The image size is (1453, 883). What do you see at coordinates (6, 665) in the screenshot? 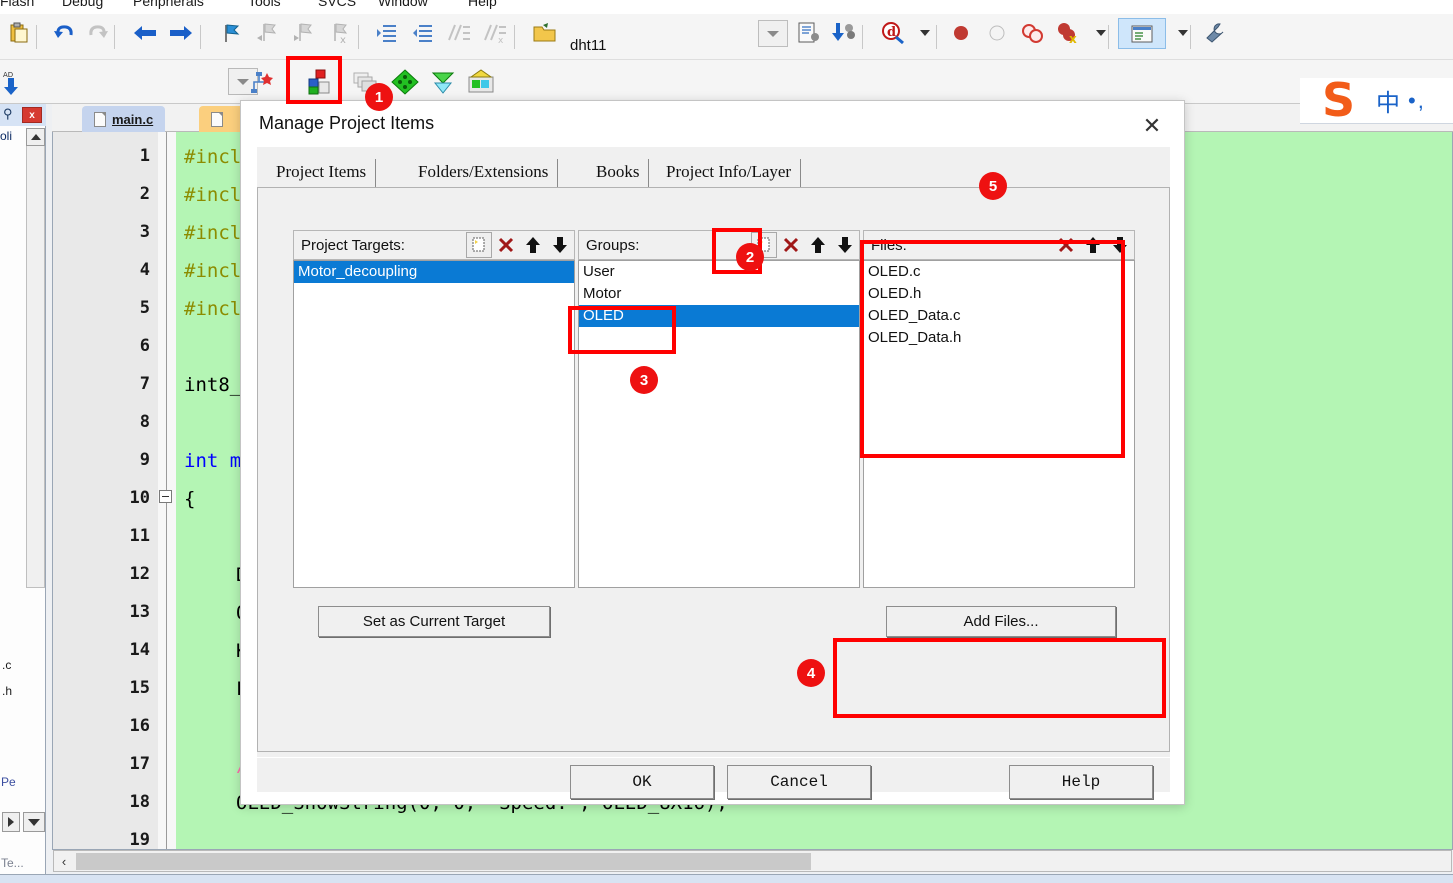
I see `sidebar-file-c: .c` at bounding box center [6, 665].